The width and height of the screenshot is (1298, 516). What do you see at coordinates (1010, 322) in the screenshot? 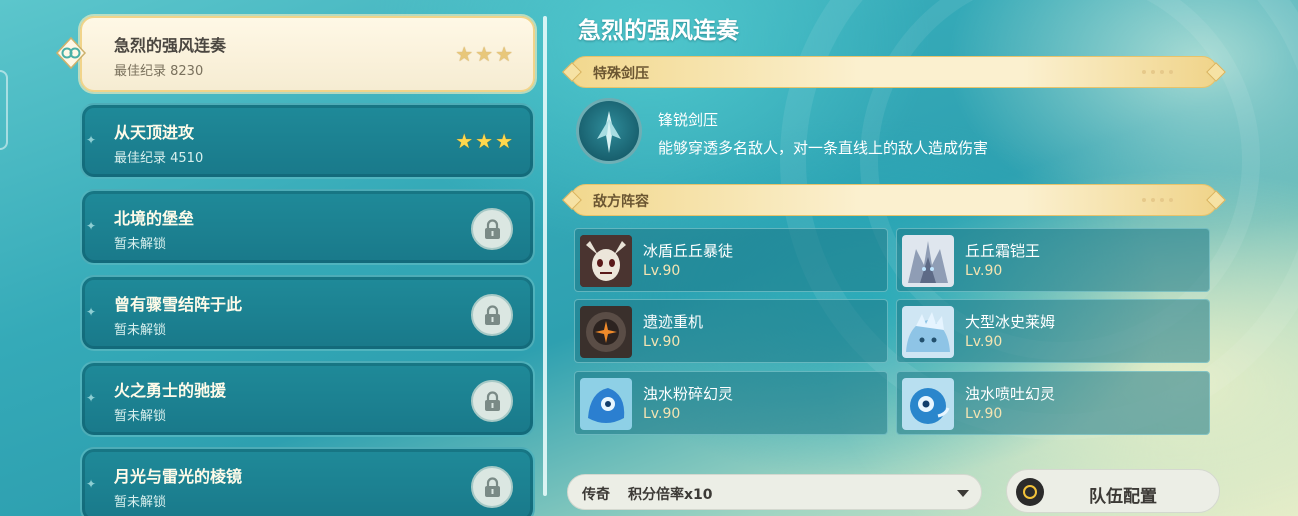
I see `enemy-name: 大型冰史莱姆` at bounding box center [1010, 322].